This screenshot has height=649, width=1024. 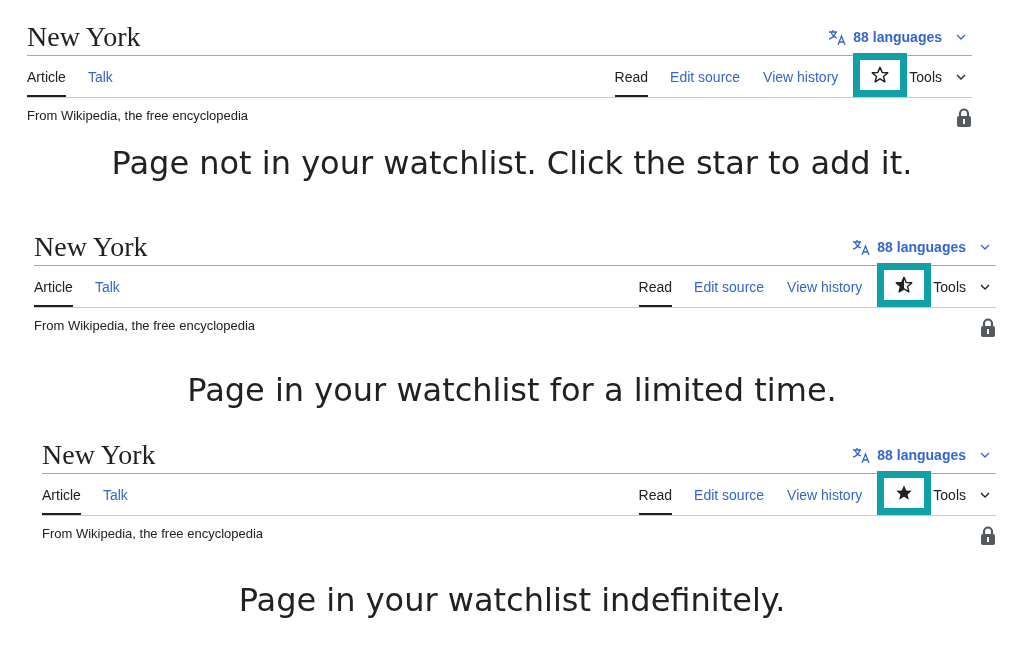 What do you see at coordinates (512, 600) in the screenshot?
I see `caption: Page in your watchlist indefinitely.` at bounding box center [512, 600].